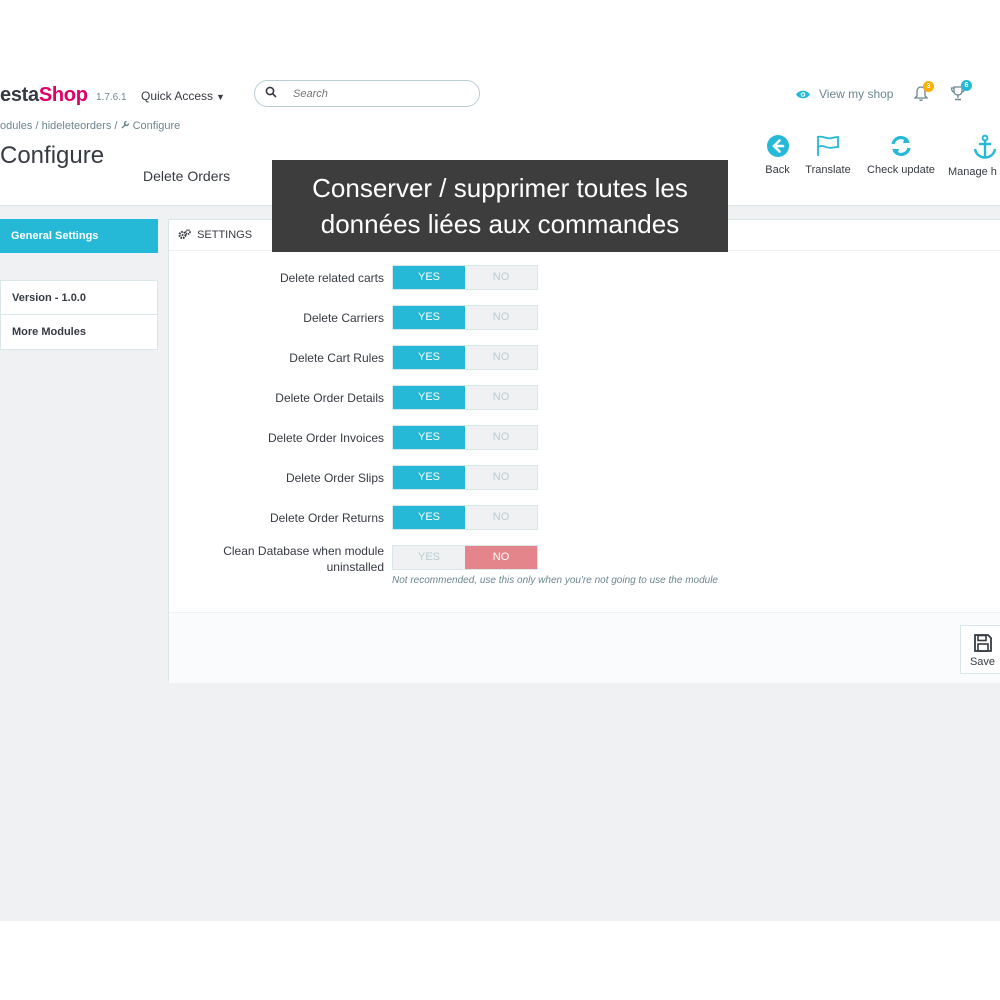  I want to click on translate-button: Translate, so click(828, 155).